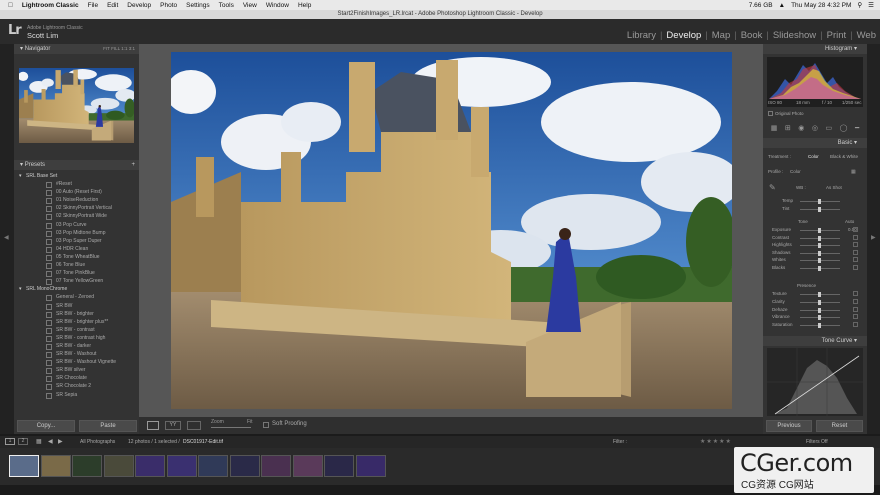 The height and width of the screenshot is (495, 880). Describe the element at coordinates (76, 322) in the screenshot. I see `preset-item: SR BW - brighter plus**` at that location.